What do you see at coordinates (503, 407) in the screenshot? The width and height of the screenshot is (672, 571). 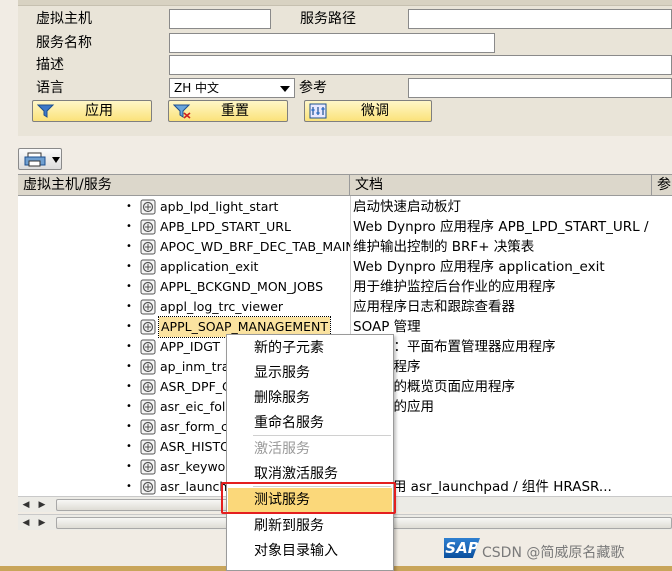 I see `service-doc: 续活动的应用` at bounding box center [503, 407].